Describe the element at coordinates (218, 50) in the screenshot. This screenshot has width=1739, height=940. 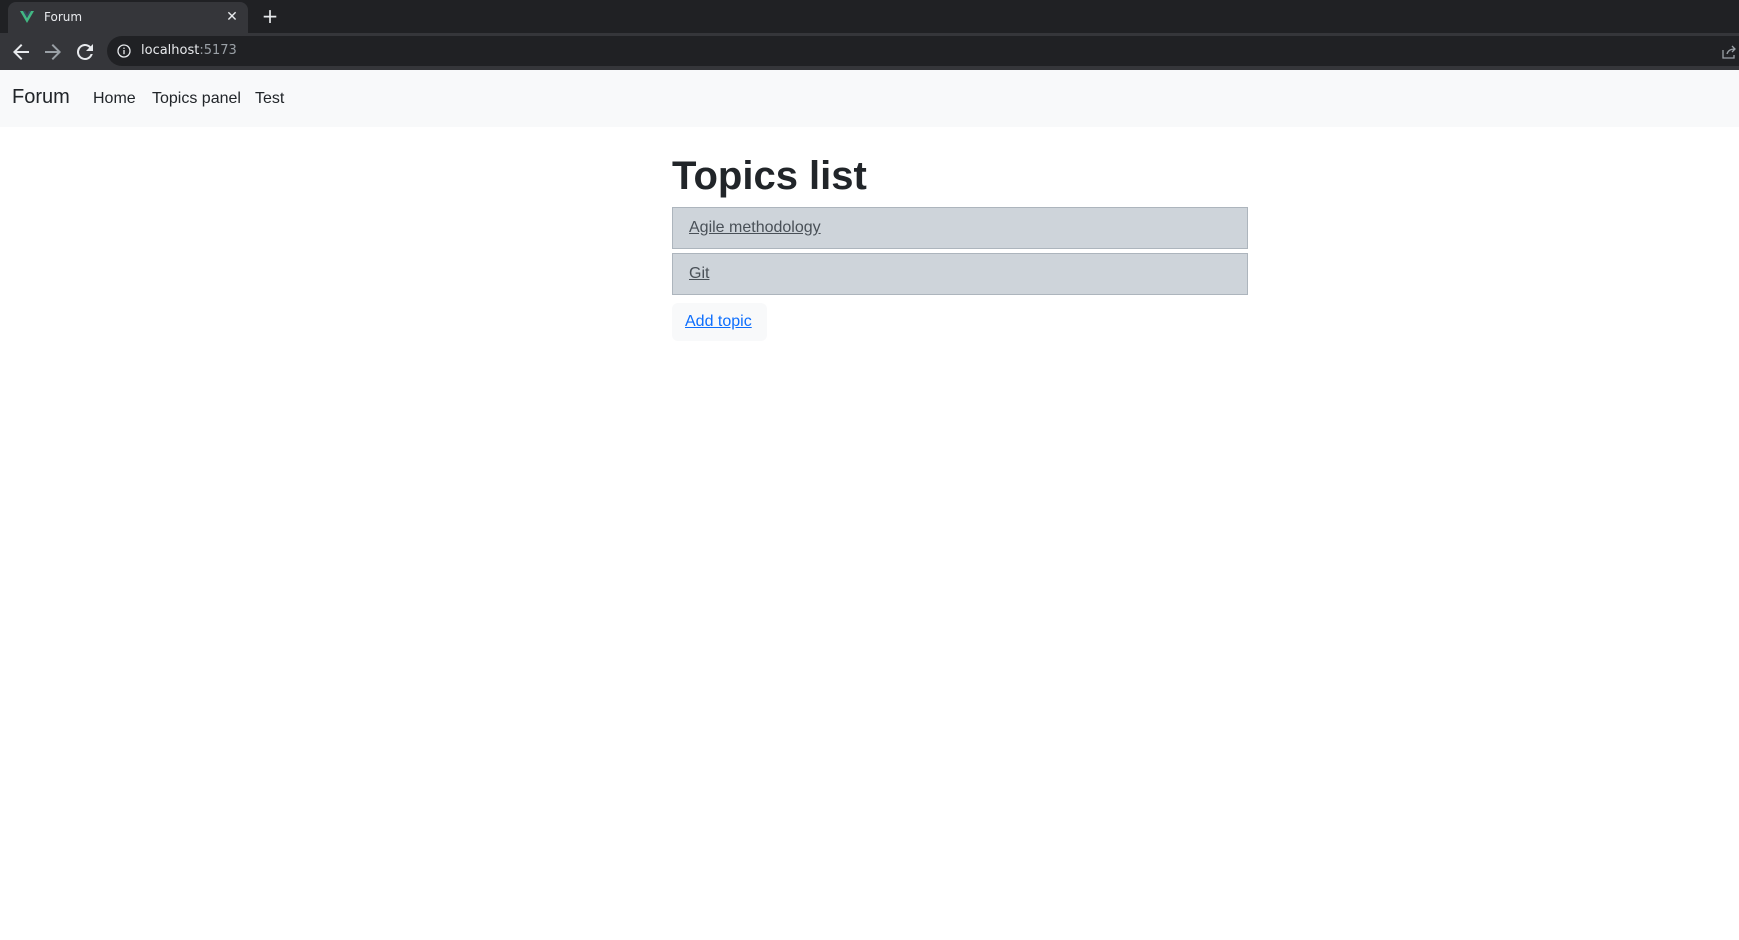
I see `url-port: :5173` at that location.